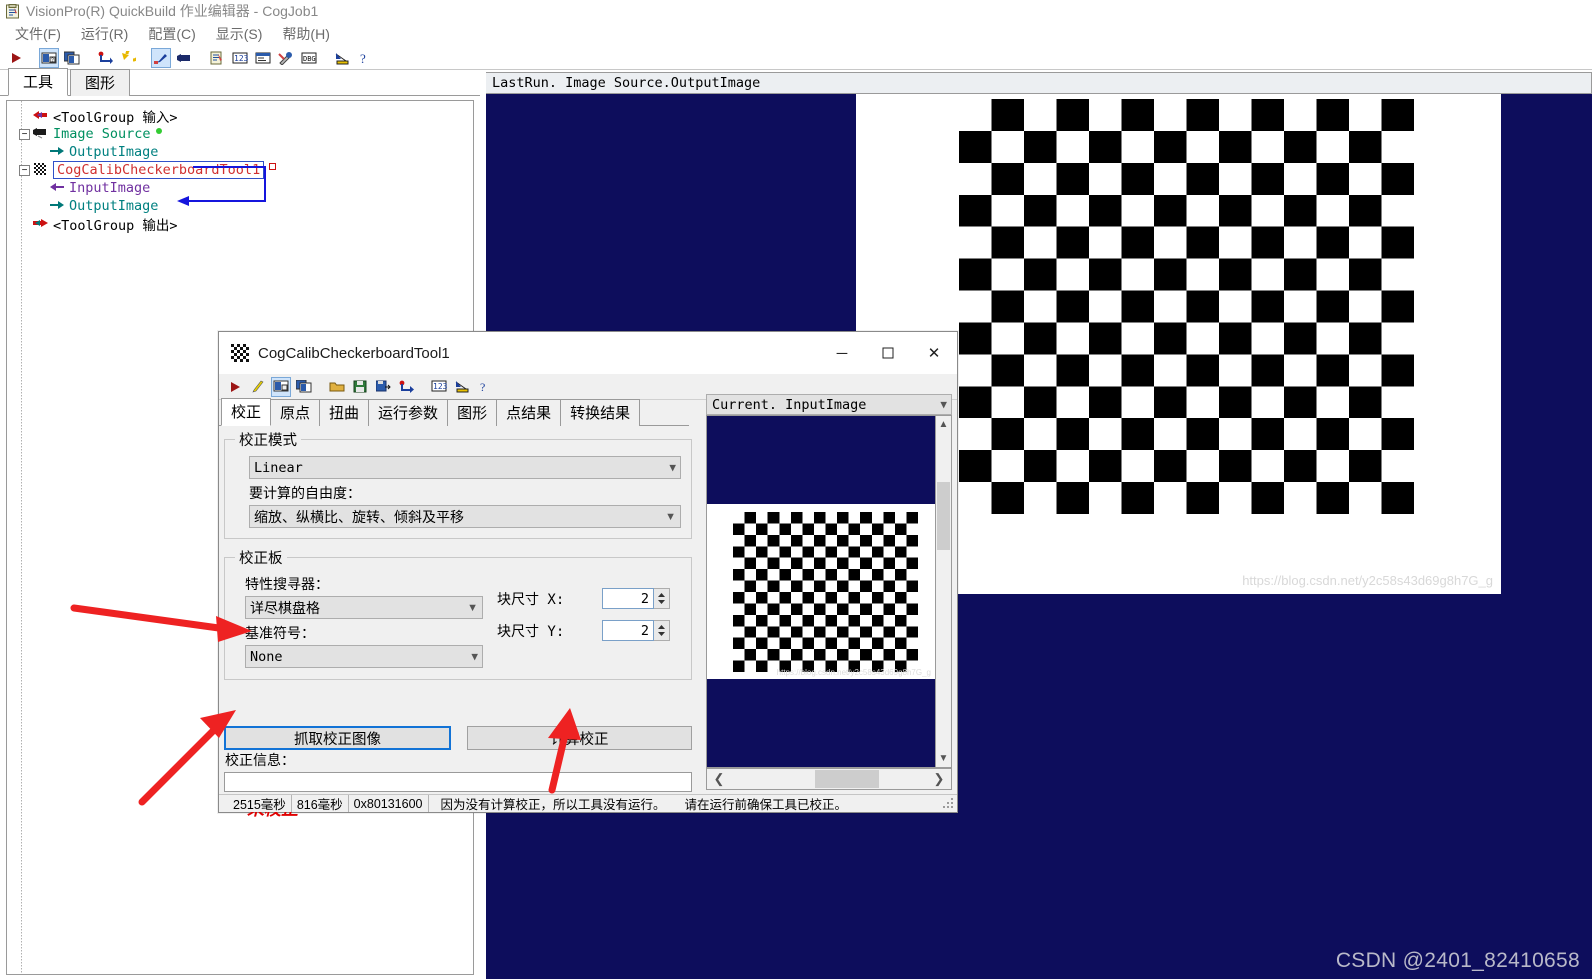 This screenshot has height=979, width=1592. I want to click on save-as-icon, so click(383, 387).